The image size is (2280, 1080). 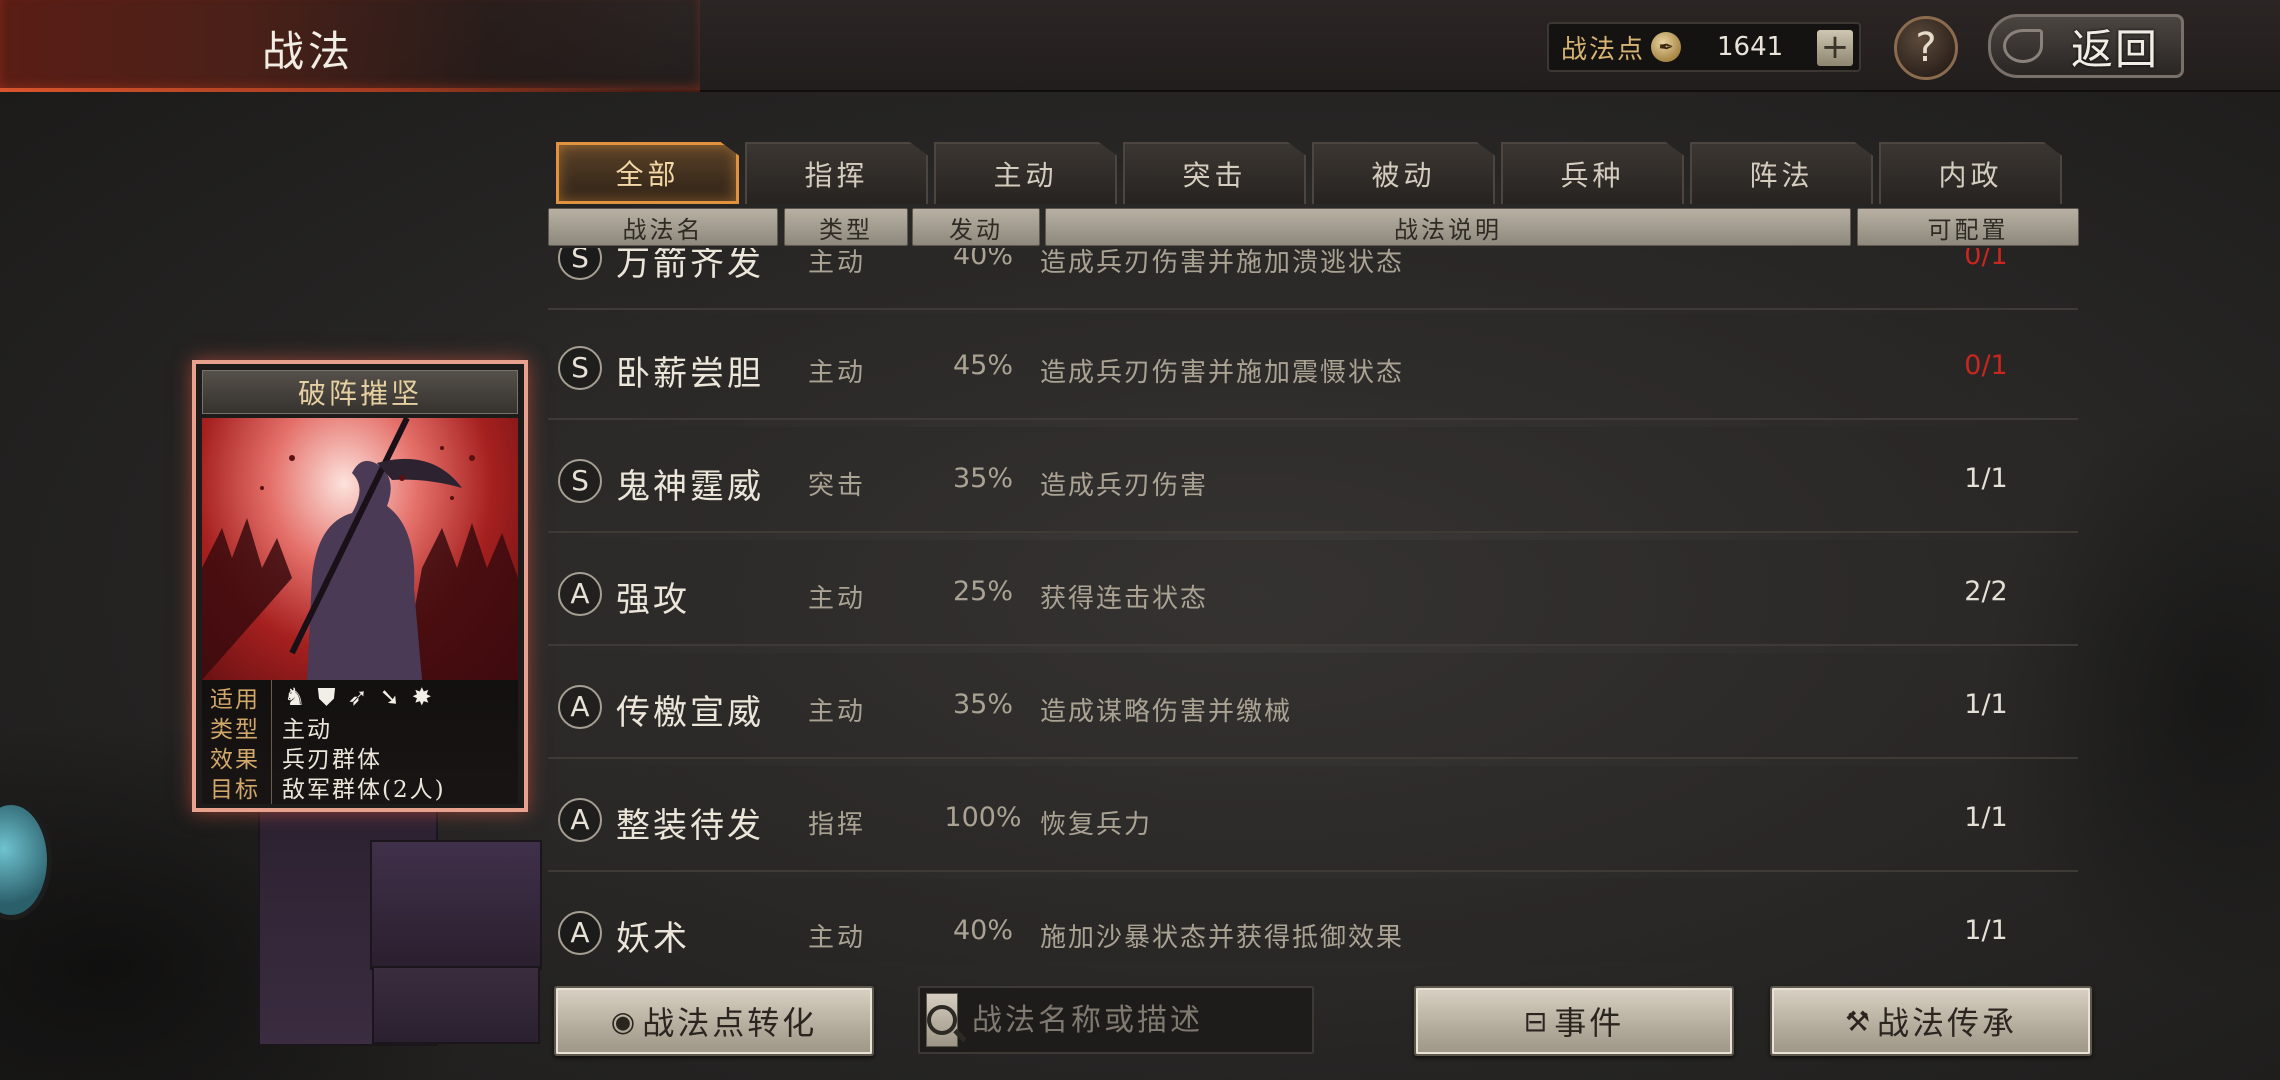 I want to click on feather-icon: ✒, so click(x=1666, y=47).